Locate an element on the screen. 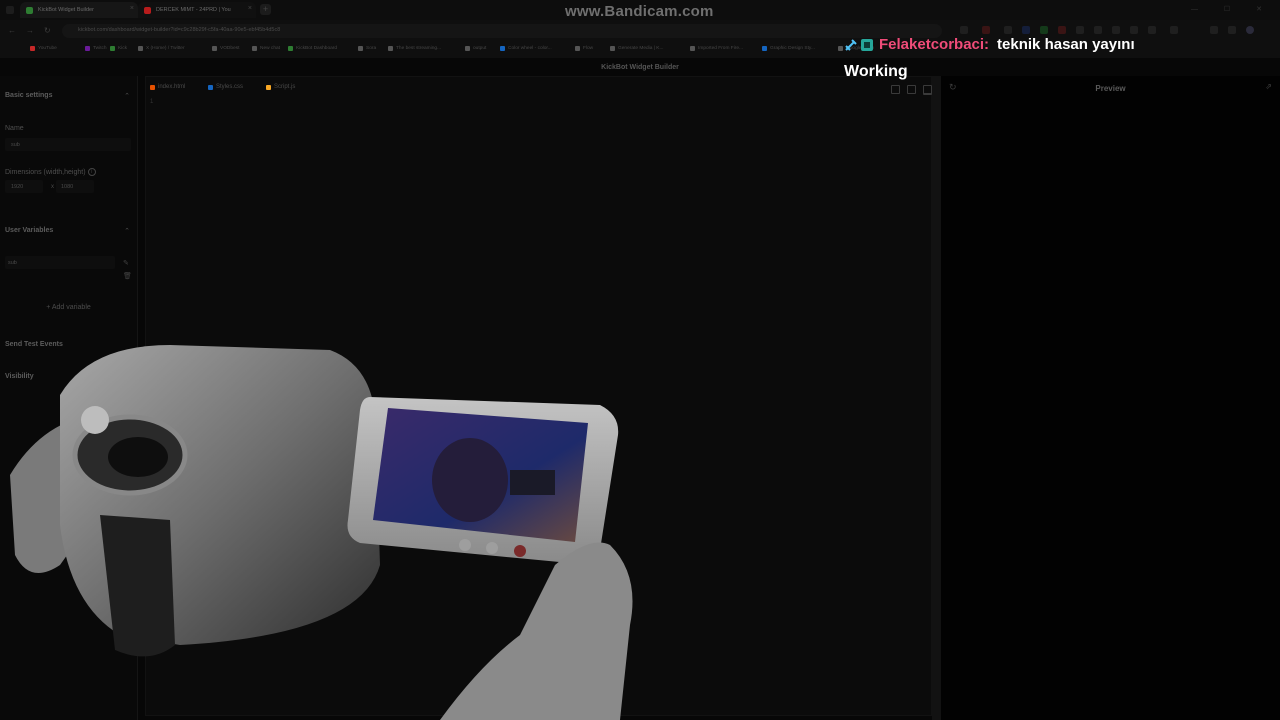 The height and width of the screenshot is (720, 1280). times-sign: x is located at coordinates (52, 187).